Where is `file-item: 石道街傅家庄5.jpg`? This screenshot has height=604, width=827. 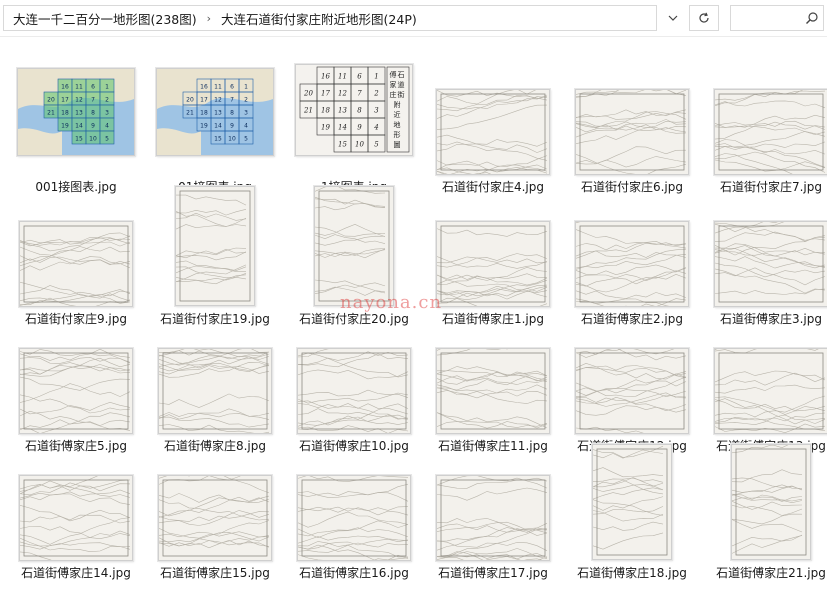 file-item: 石道街傅家庄5.jpg is located at coordinates (76, 390).